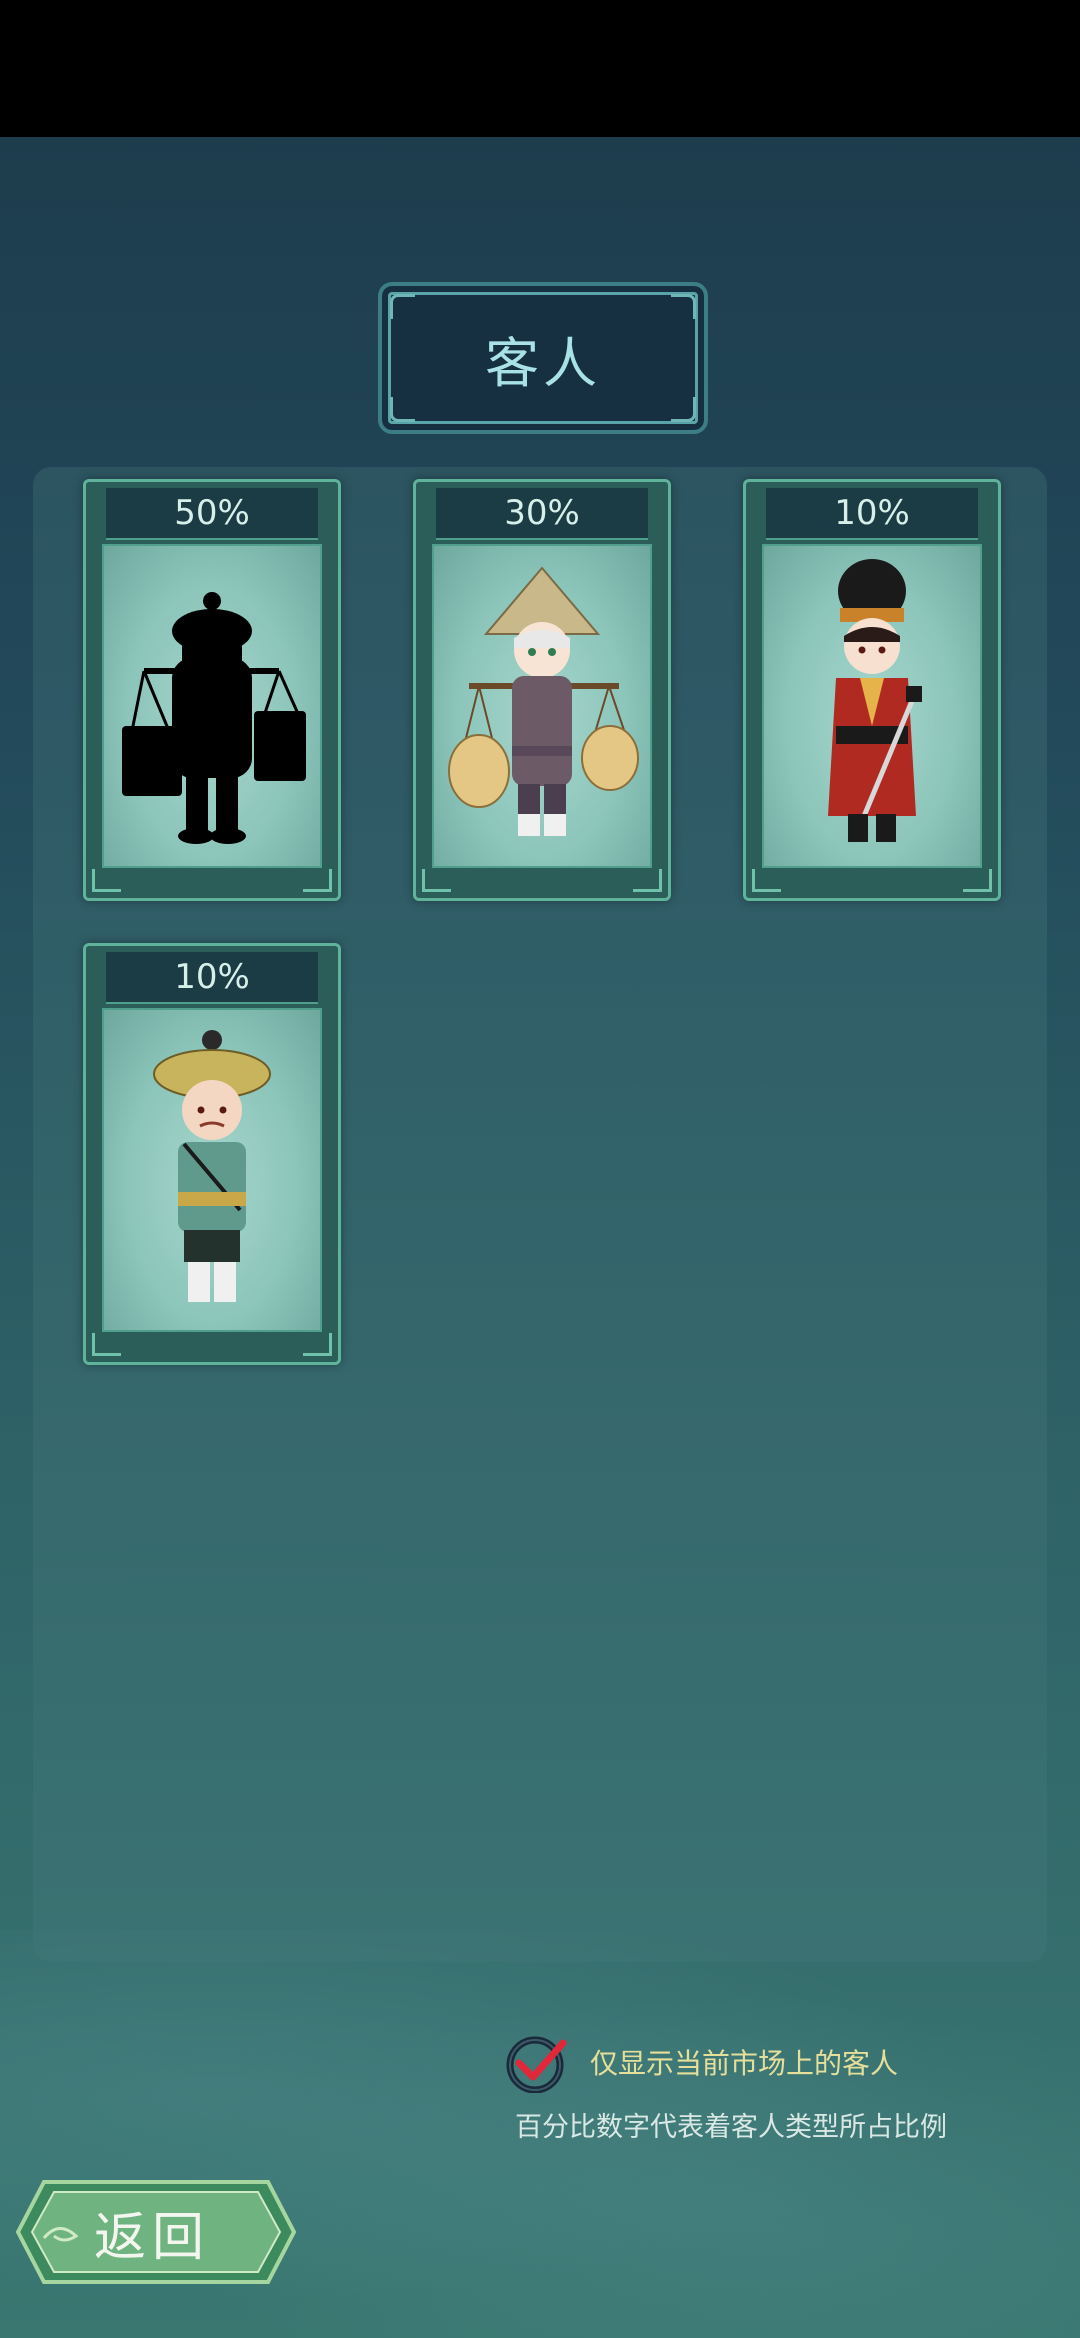 The image size is (1080, 2338). I want to click on title-plaque: 客人, so click(543, 358).